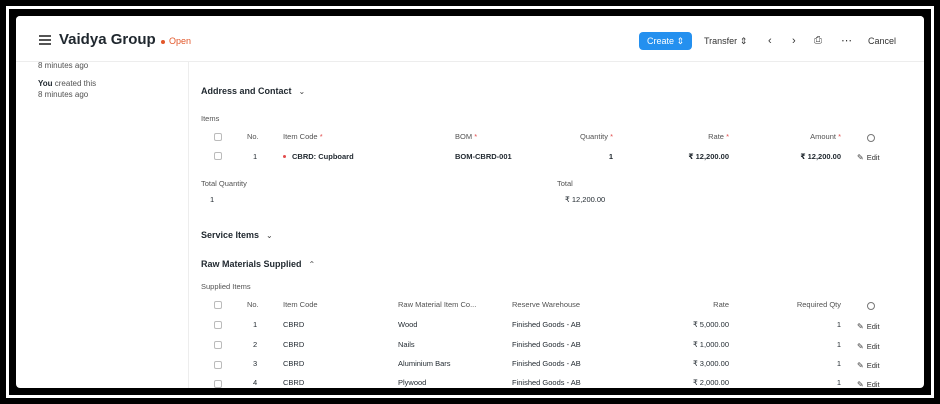 Image resolution: width=940 pixels, height=404 pixels. What do you see at coordinates (660, 41) in the screenshot?
I see `create-label: Create` at bounding box center [660, 41].